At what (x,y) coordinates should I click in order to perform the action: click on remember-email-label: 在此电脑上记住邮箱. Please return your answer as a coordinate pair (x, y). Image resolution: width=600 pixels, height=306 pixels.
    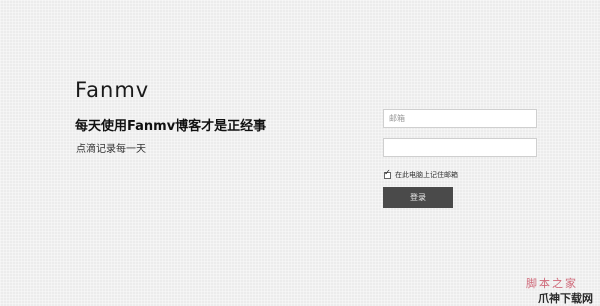
    Looking at the image, I should click on (426, 175).